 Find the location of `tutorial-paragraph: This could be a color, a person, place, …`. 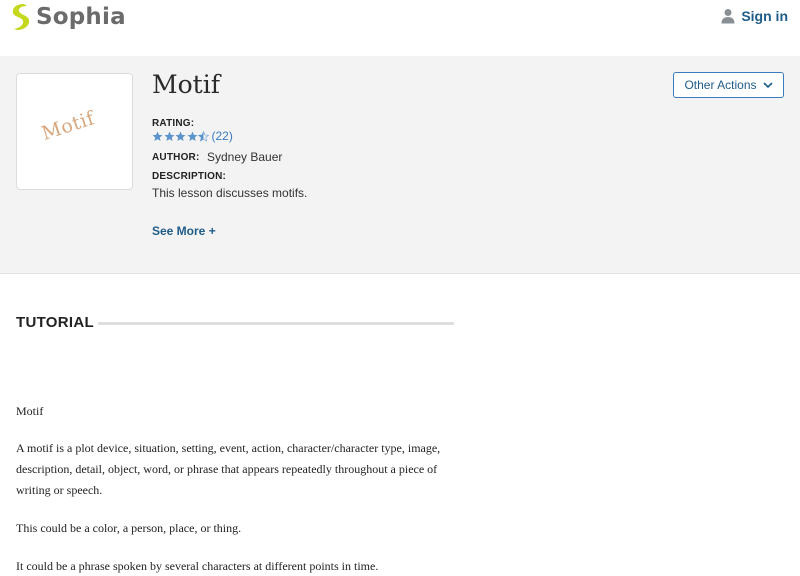

tutorial-paragraph: This could be a color, a person, place, … is located at coordinates (129, 528).